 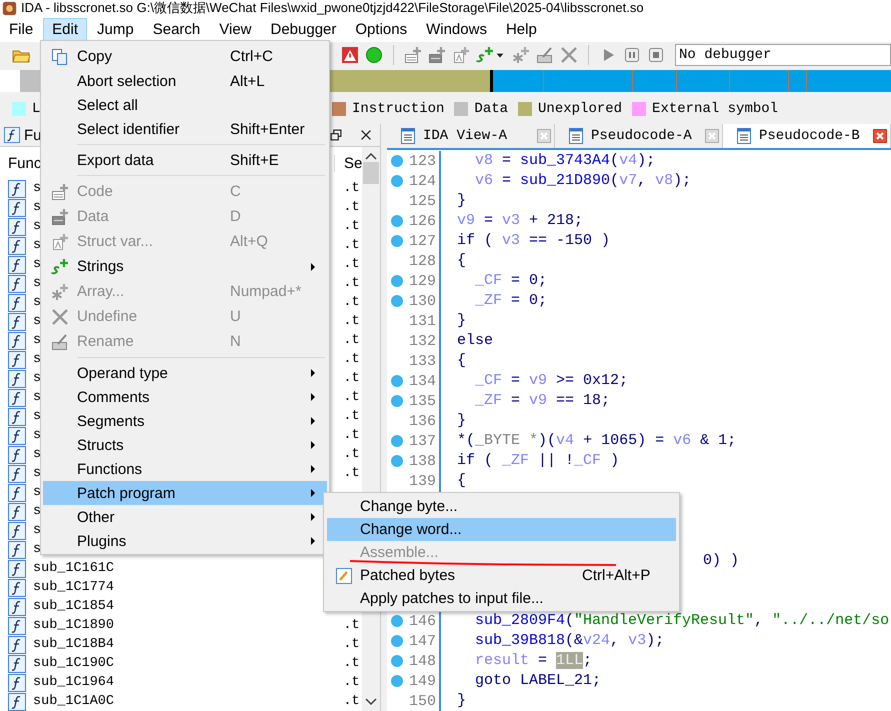 What do you see at coordinates (115, 29) in the screenshot?
I see `menu-bar-item: Jump` at bounding box center [115, 29].